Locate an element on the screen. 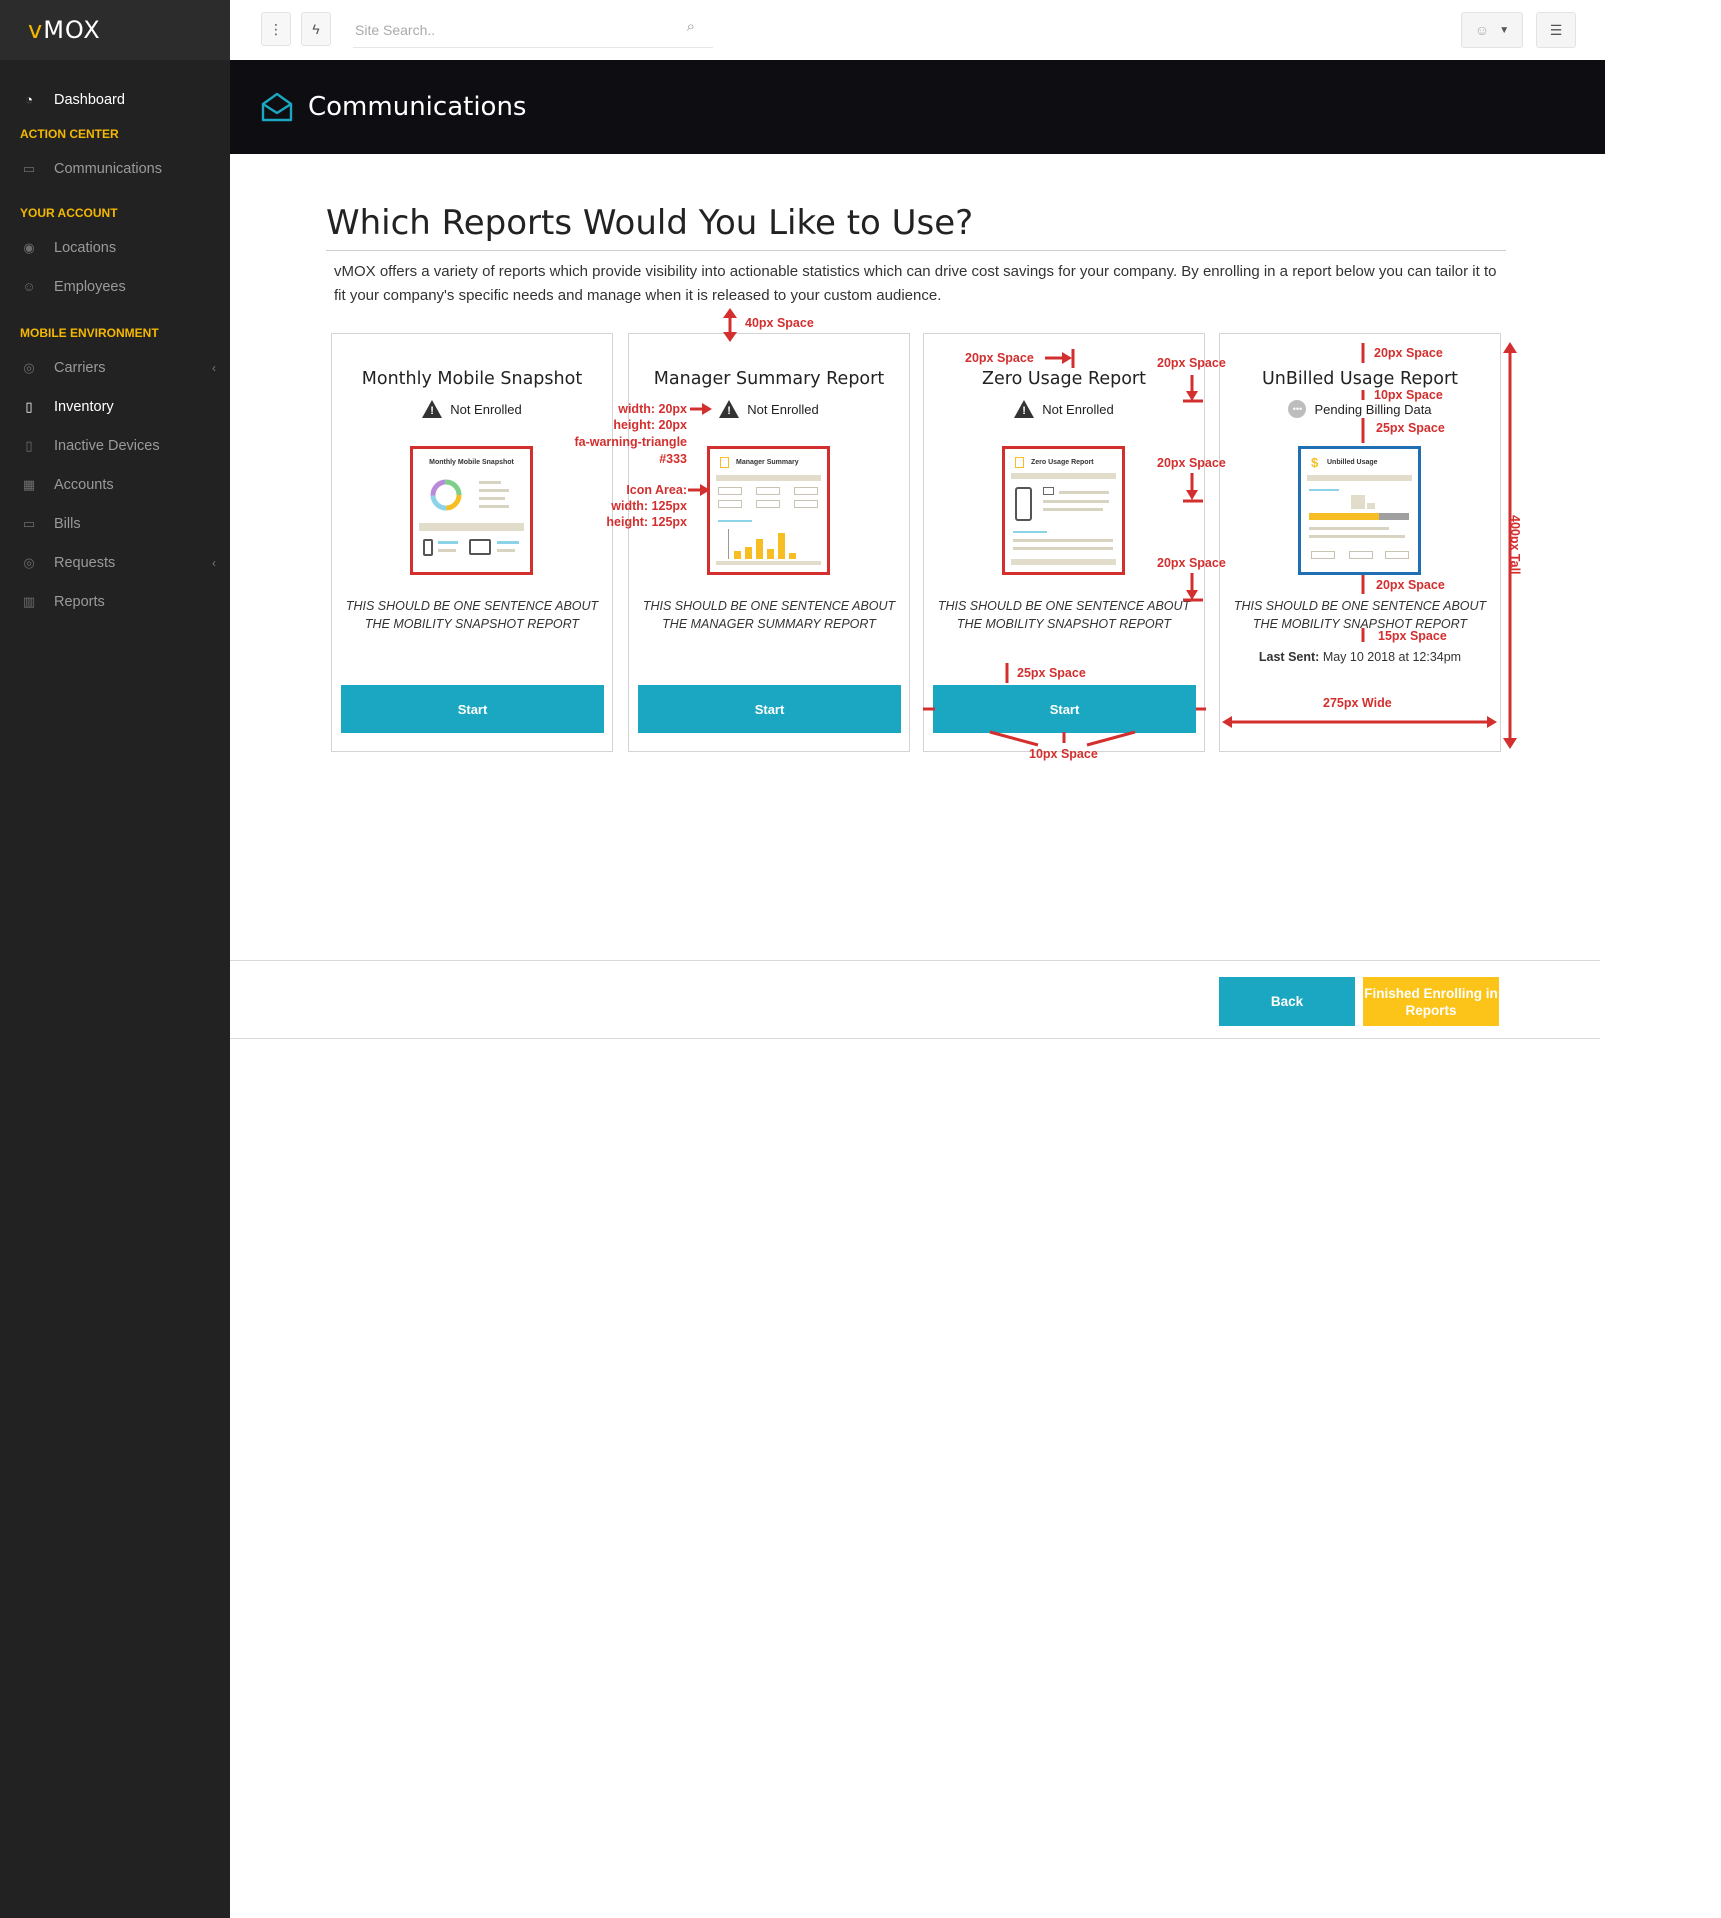 Image resolution: width=1721 pixels, height=1918 pixels. axis-line is located at coordinates (728, 544).